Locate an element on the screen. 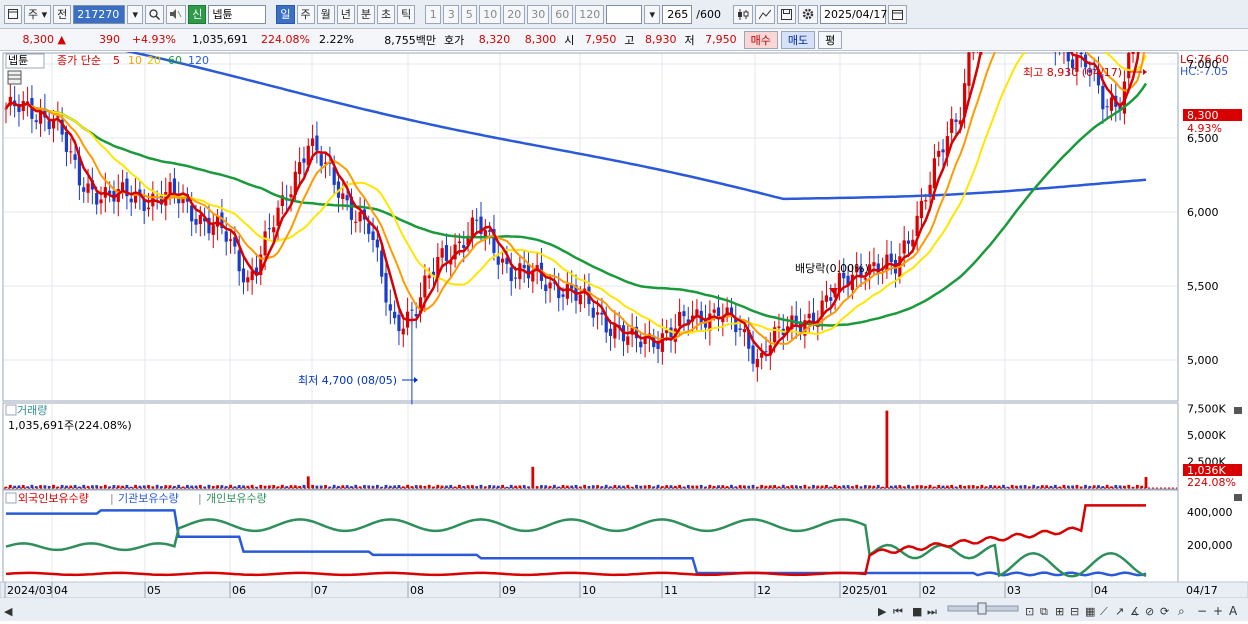  period-day-tab: 일 is located at coordinates (285, 14).